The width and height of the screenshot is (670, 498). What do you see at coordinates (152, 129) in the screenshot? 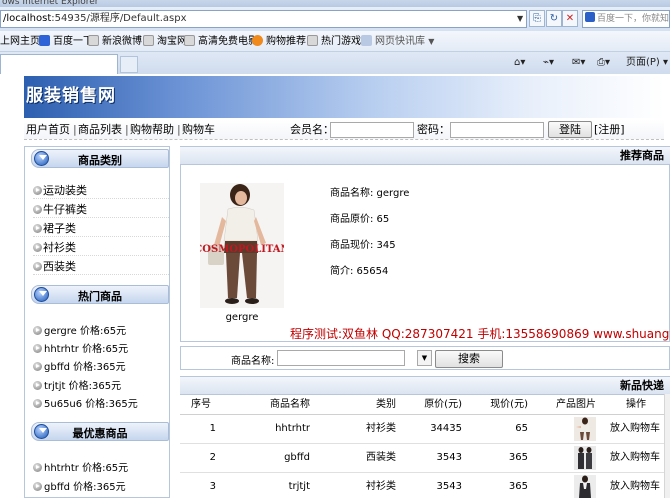
I see `nav-help: 购物帮助` at bounding box center [152, 129].